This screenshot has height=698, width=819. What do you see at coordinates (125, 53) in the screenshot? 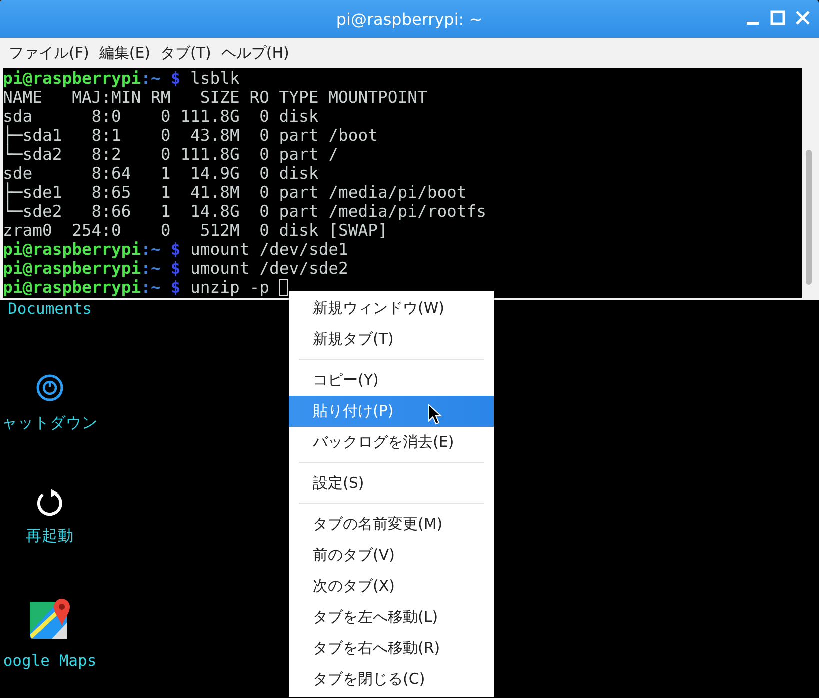
I see `menu-item: 編集(E)` at bounding box center [125, 53].